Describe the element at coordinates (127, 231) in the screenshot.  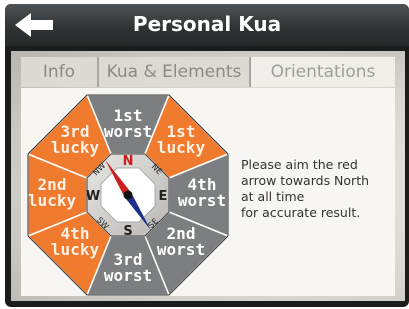
I see `dir-s: S` at that location.